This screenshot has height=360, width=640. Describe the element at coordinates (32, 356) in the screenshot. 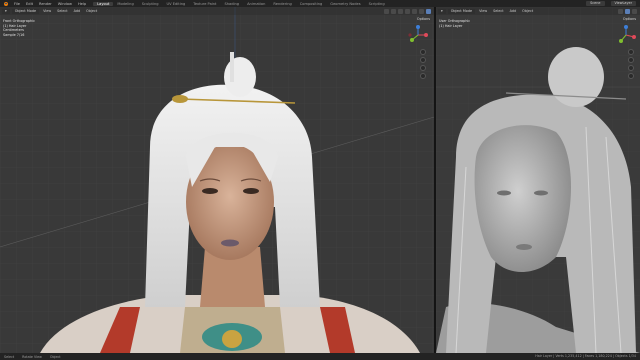

I see `status-mouse-middle: Rotate View` at that location.